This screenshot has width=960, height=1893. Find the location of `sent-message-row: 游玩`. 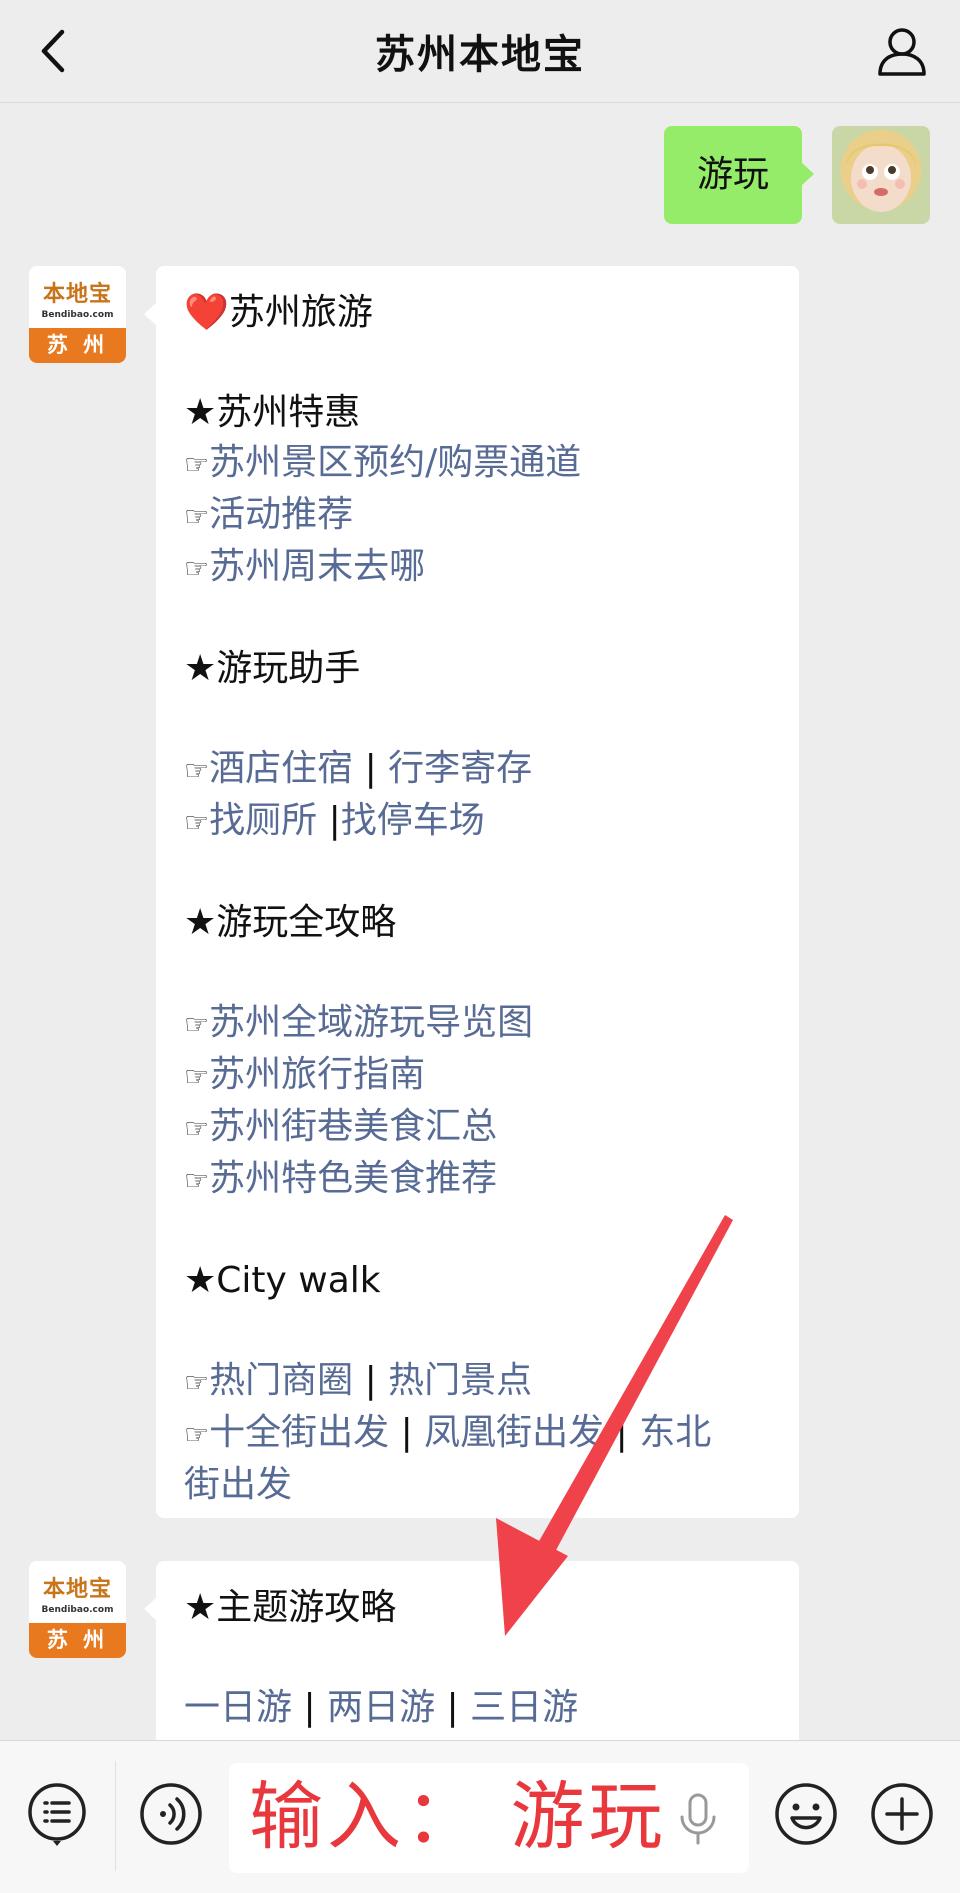

sent-message-row: 游玩 is located at coordinates (780, 175).